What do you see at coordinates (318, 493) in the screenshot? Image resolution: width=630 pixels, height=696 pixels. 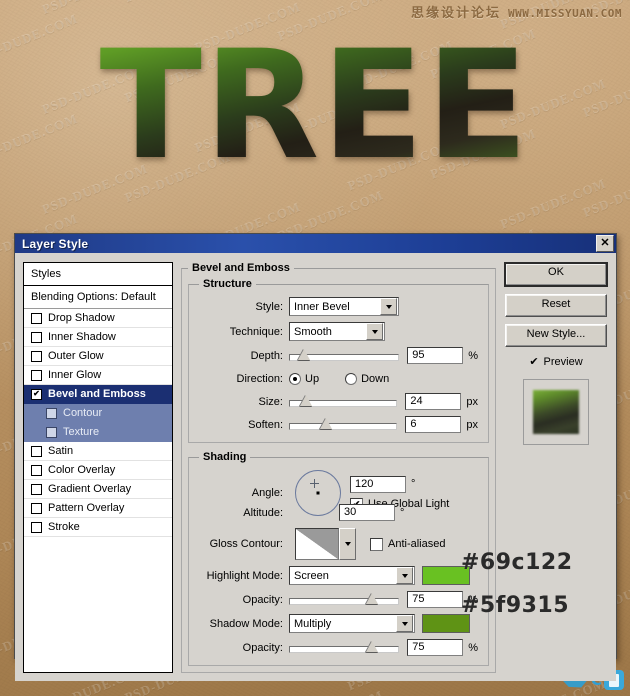 I see `angle-dial` at bounding box center [318, 493].